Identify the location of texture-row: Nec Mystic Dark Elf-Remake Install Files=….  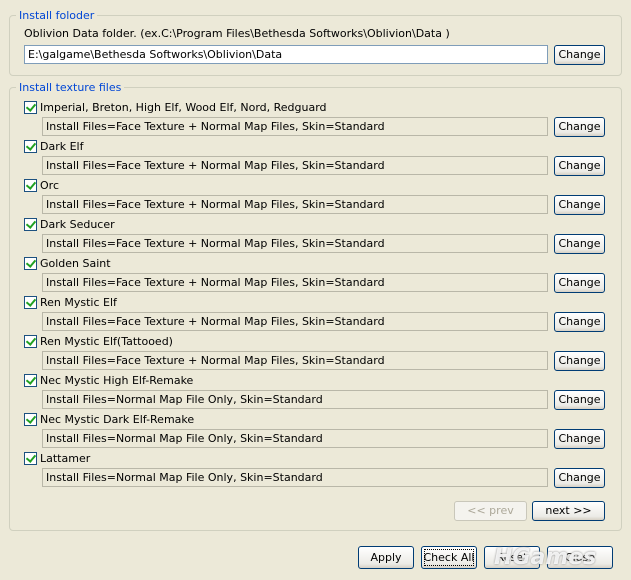
(319, 430).